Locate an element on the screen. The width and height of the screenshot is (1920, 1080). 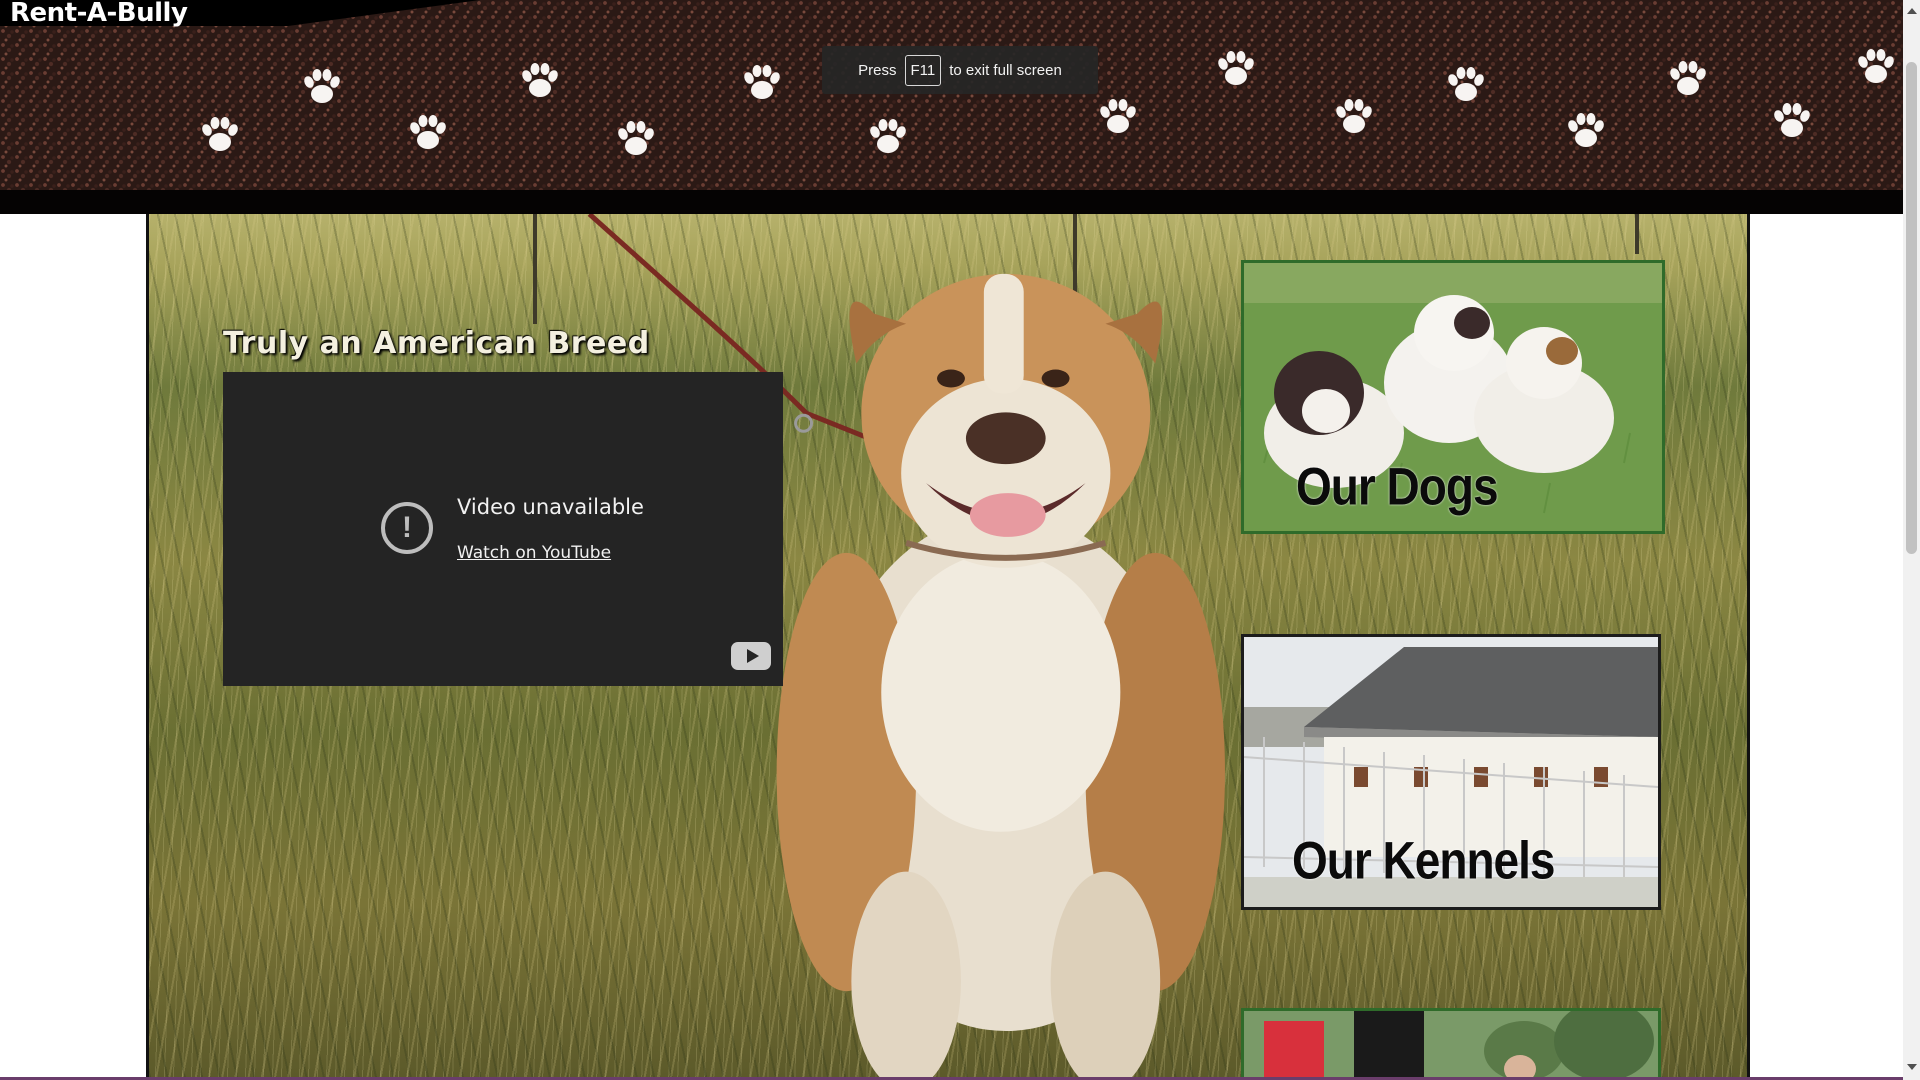
people-tile is located at coordinates (1451, 1042).